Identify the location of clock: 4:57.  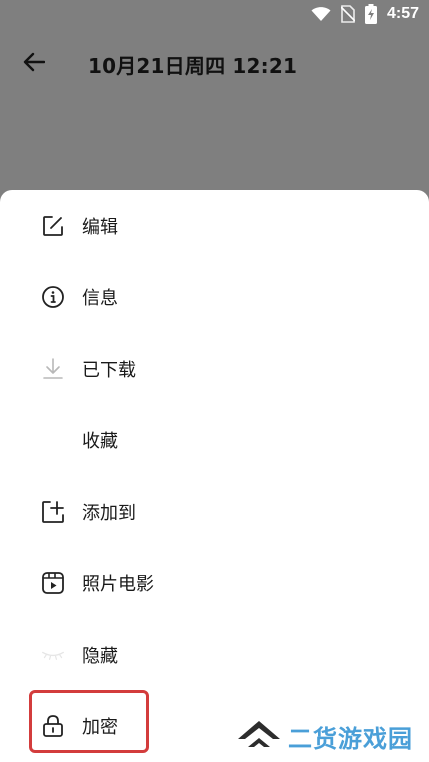
(402, 13).